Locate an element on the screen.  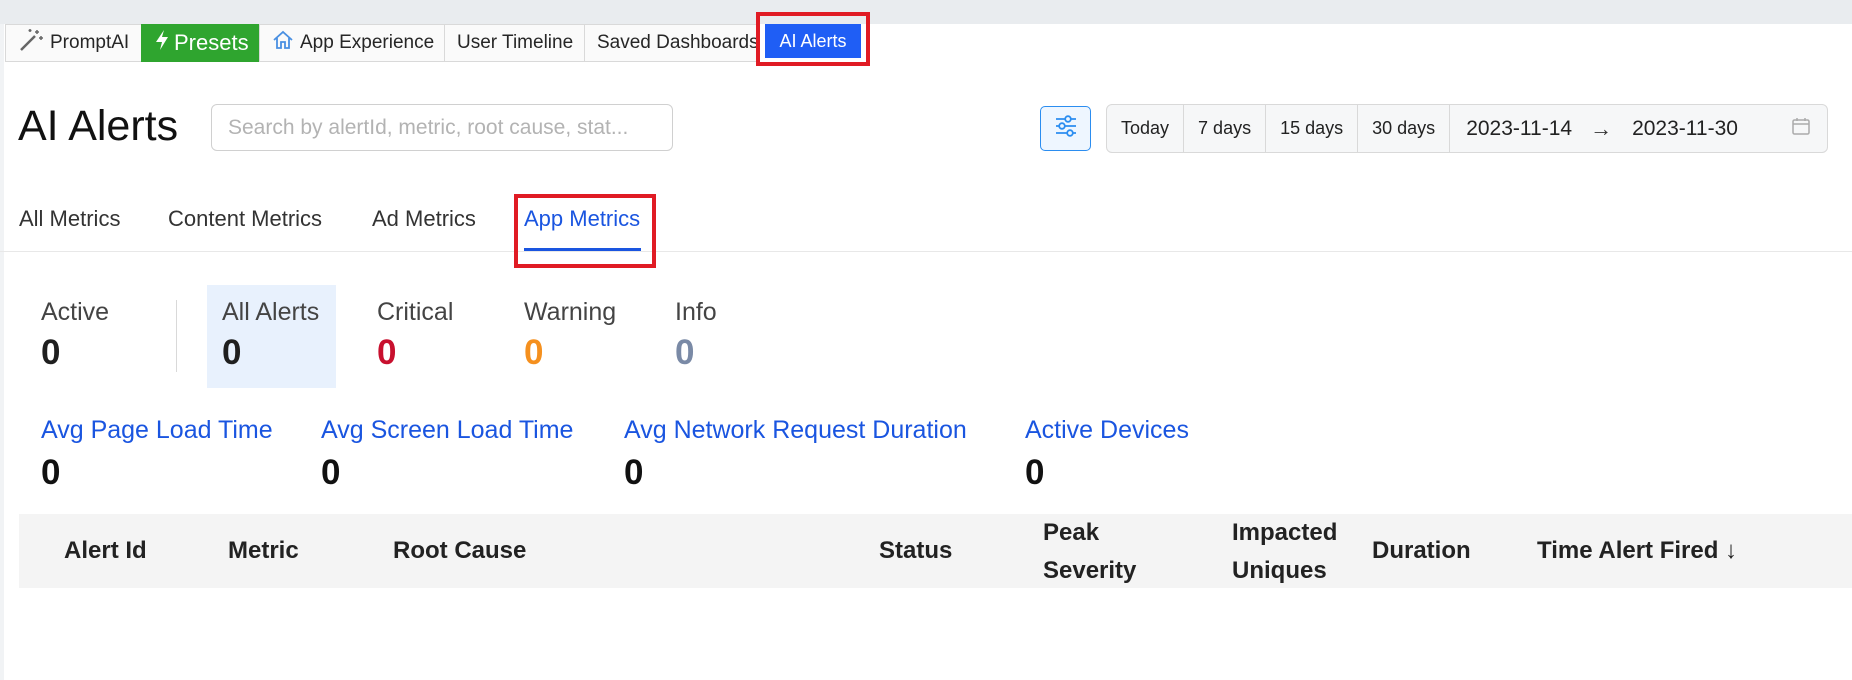
range-preset-30-days: 30 days is located at coordinates (1404, 128).